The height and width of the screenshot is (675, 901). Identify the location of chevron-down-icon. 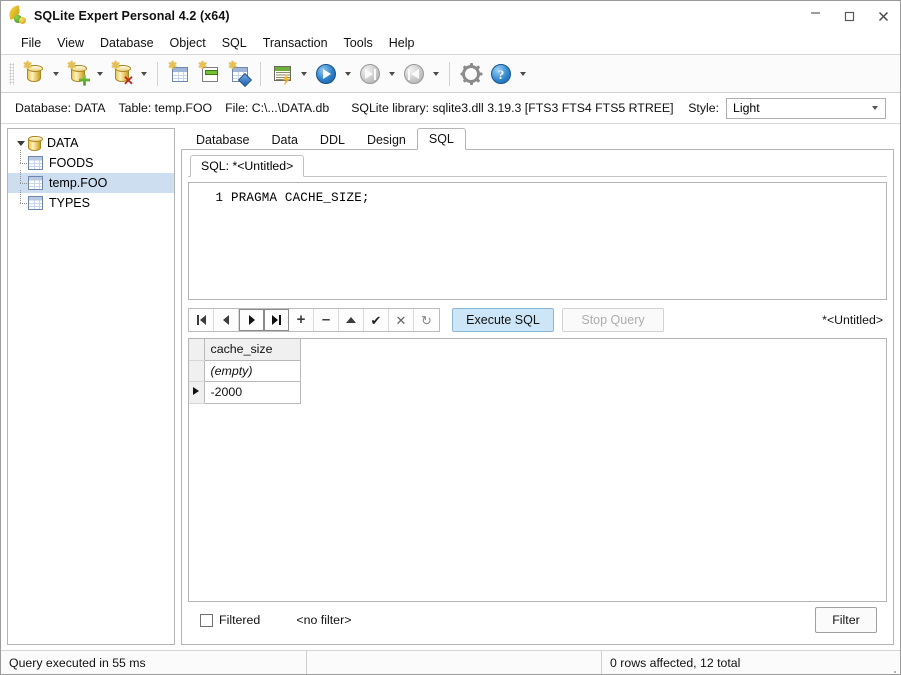
(21, 143).